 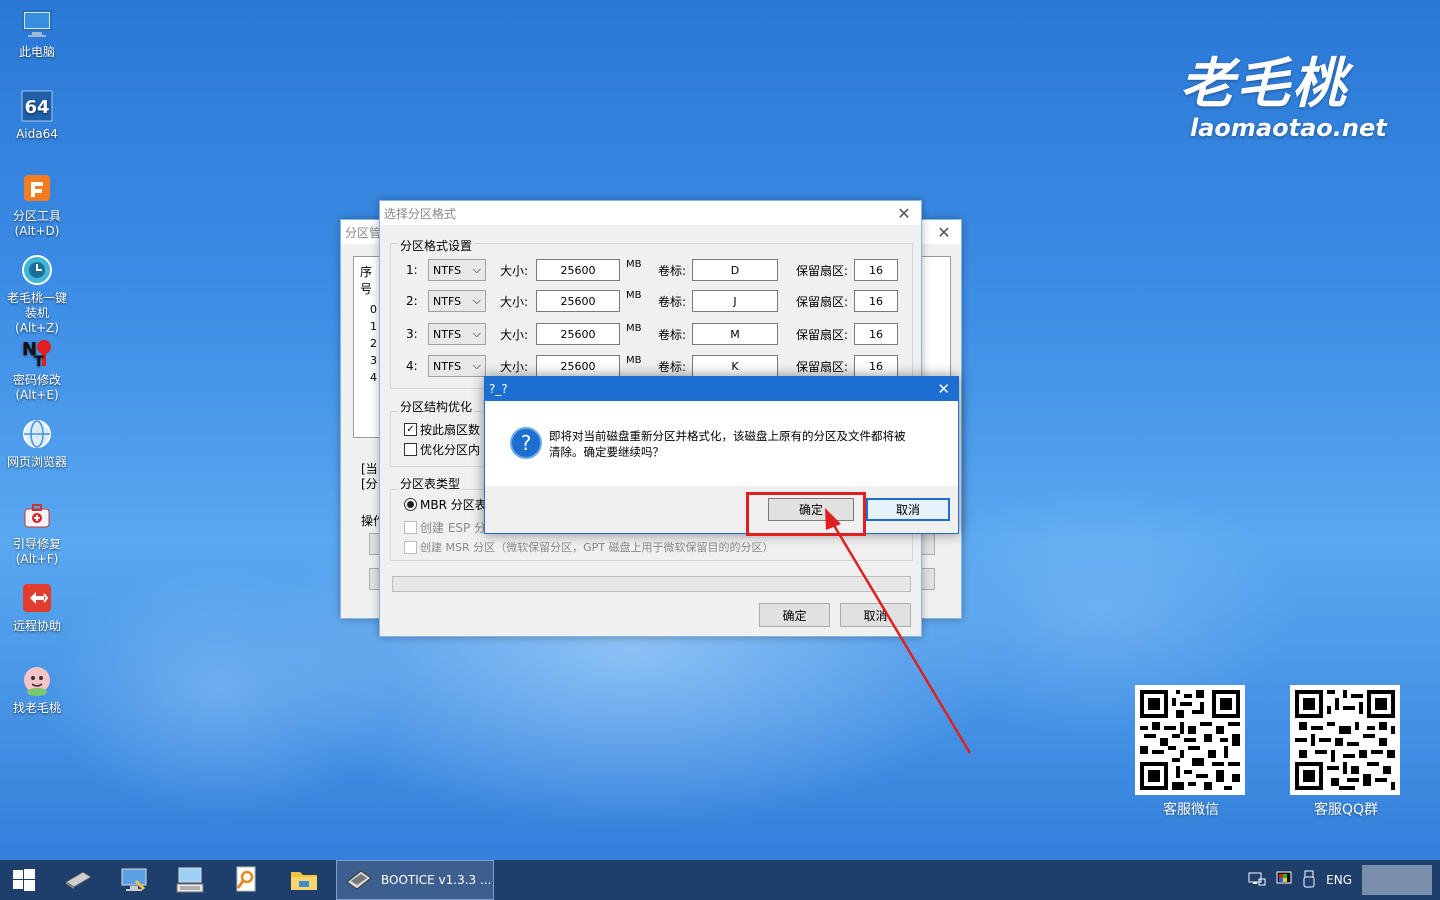 What do you see at coordinates (369, 484) in the screenshot?
I see `status-line: [分` at bounding box center [369, 484].